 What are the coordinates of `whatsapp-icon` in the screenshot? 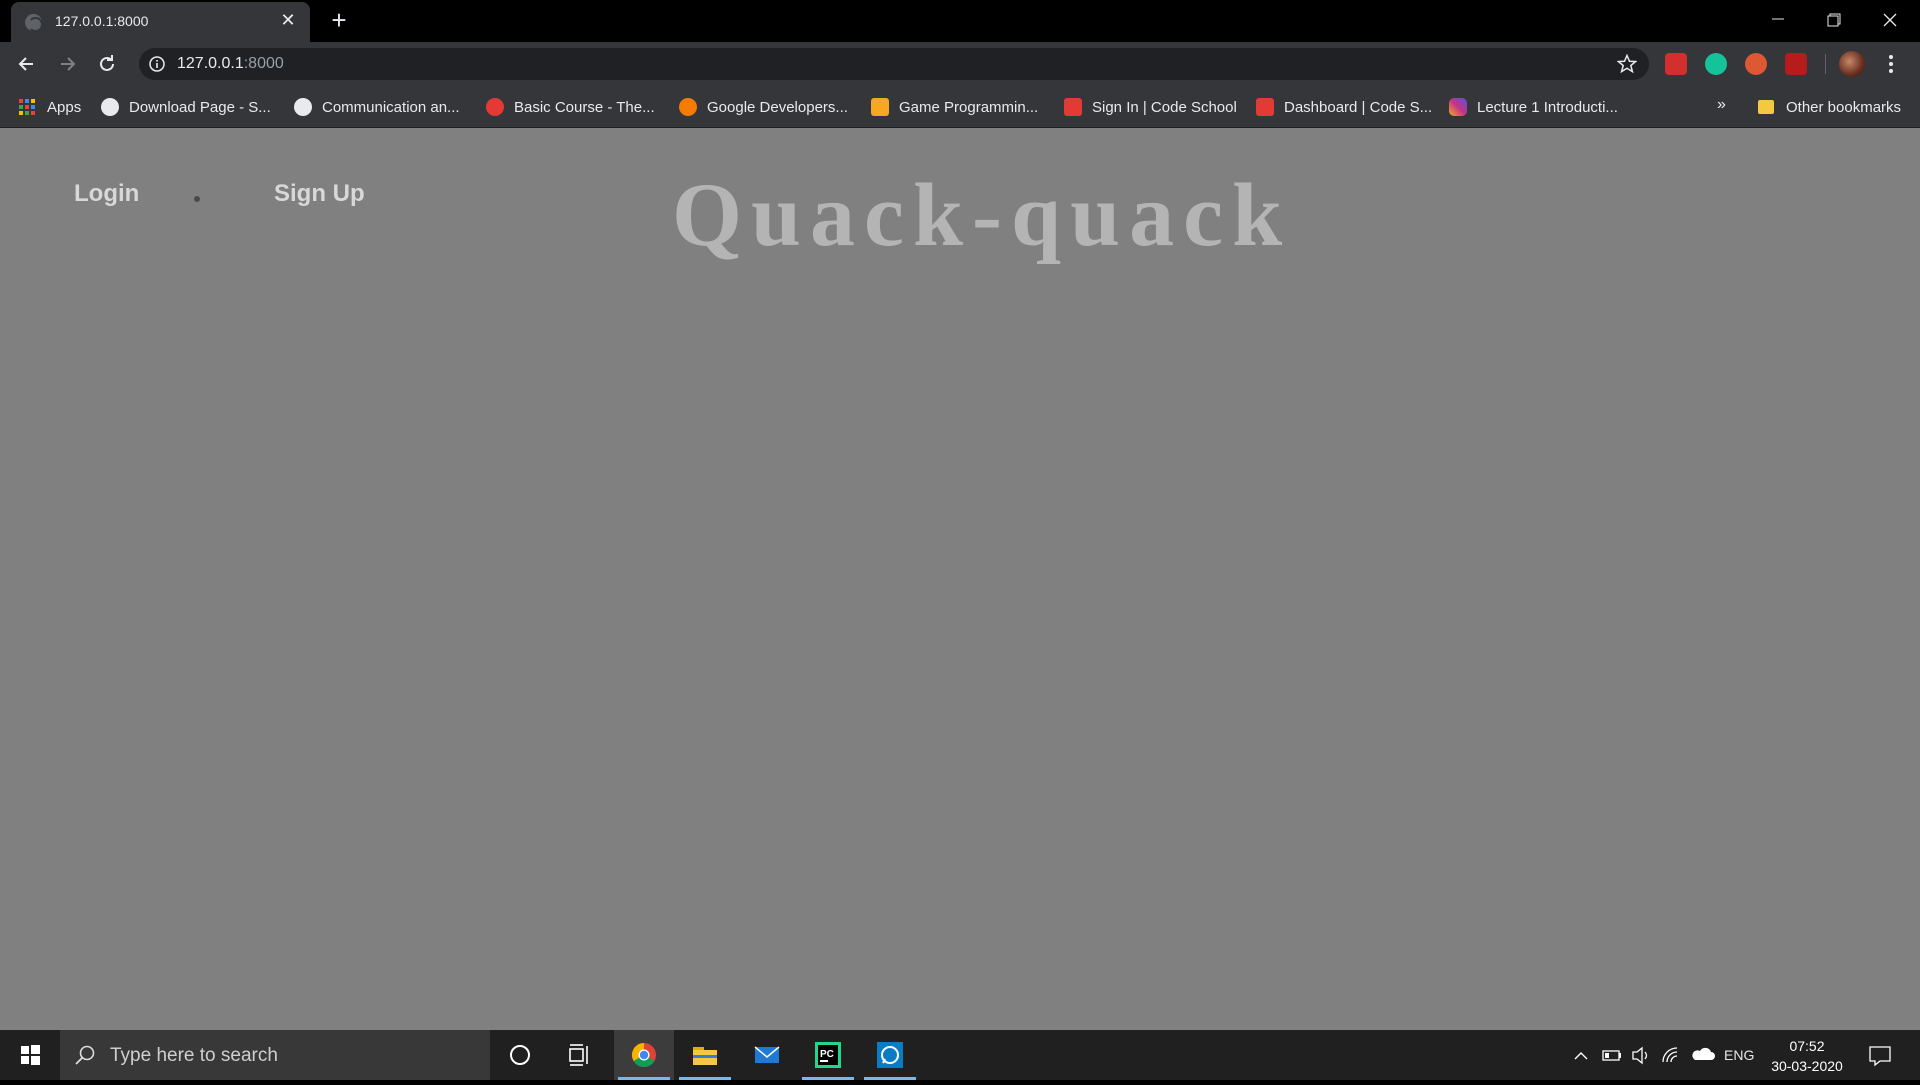 It's located at (890, 1055).